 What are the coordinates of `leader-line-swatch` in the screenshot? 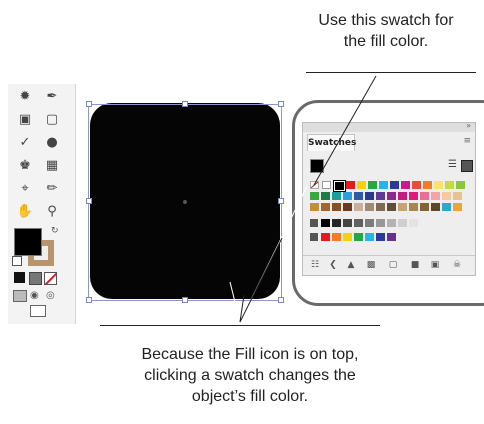 It's located at (345, 130).